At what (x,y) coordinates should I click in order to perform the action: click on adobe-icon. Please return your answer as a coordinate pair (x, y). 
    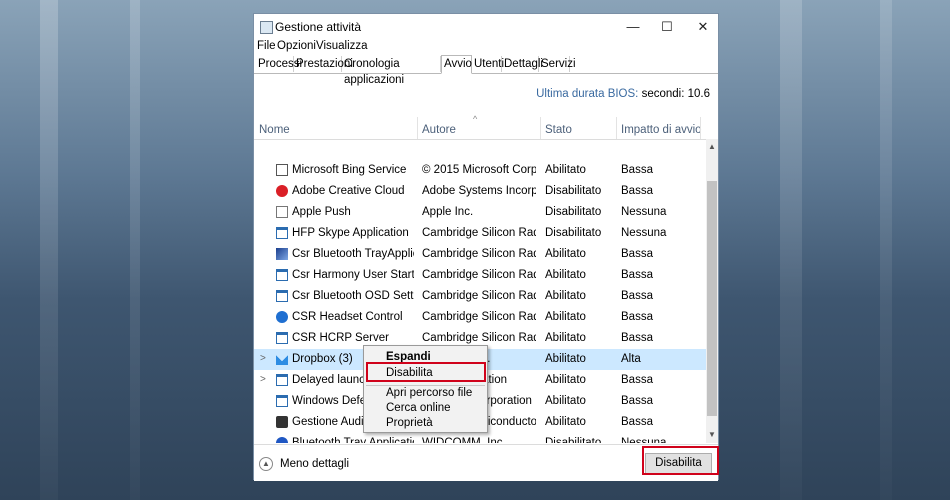
    Looking at the image, I should click on (282, 191).